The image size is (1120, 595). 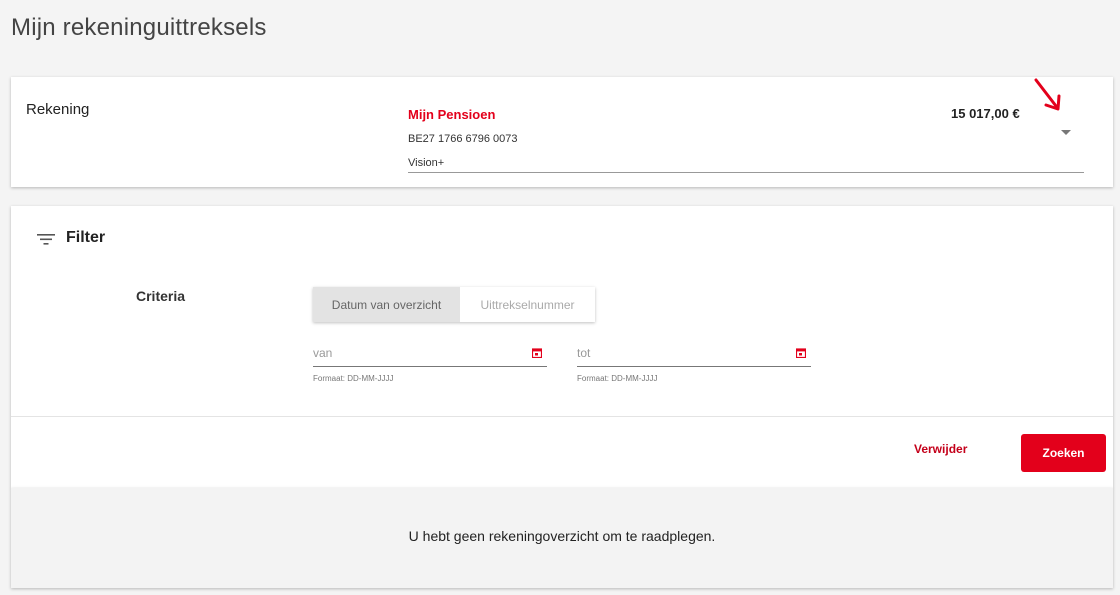 What do you see at coordinates (584, 353) in the screenshot?
I see `date-to-placeholder: tot` at bounding box center [584, 353].